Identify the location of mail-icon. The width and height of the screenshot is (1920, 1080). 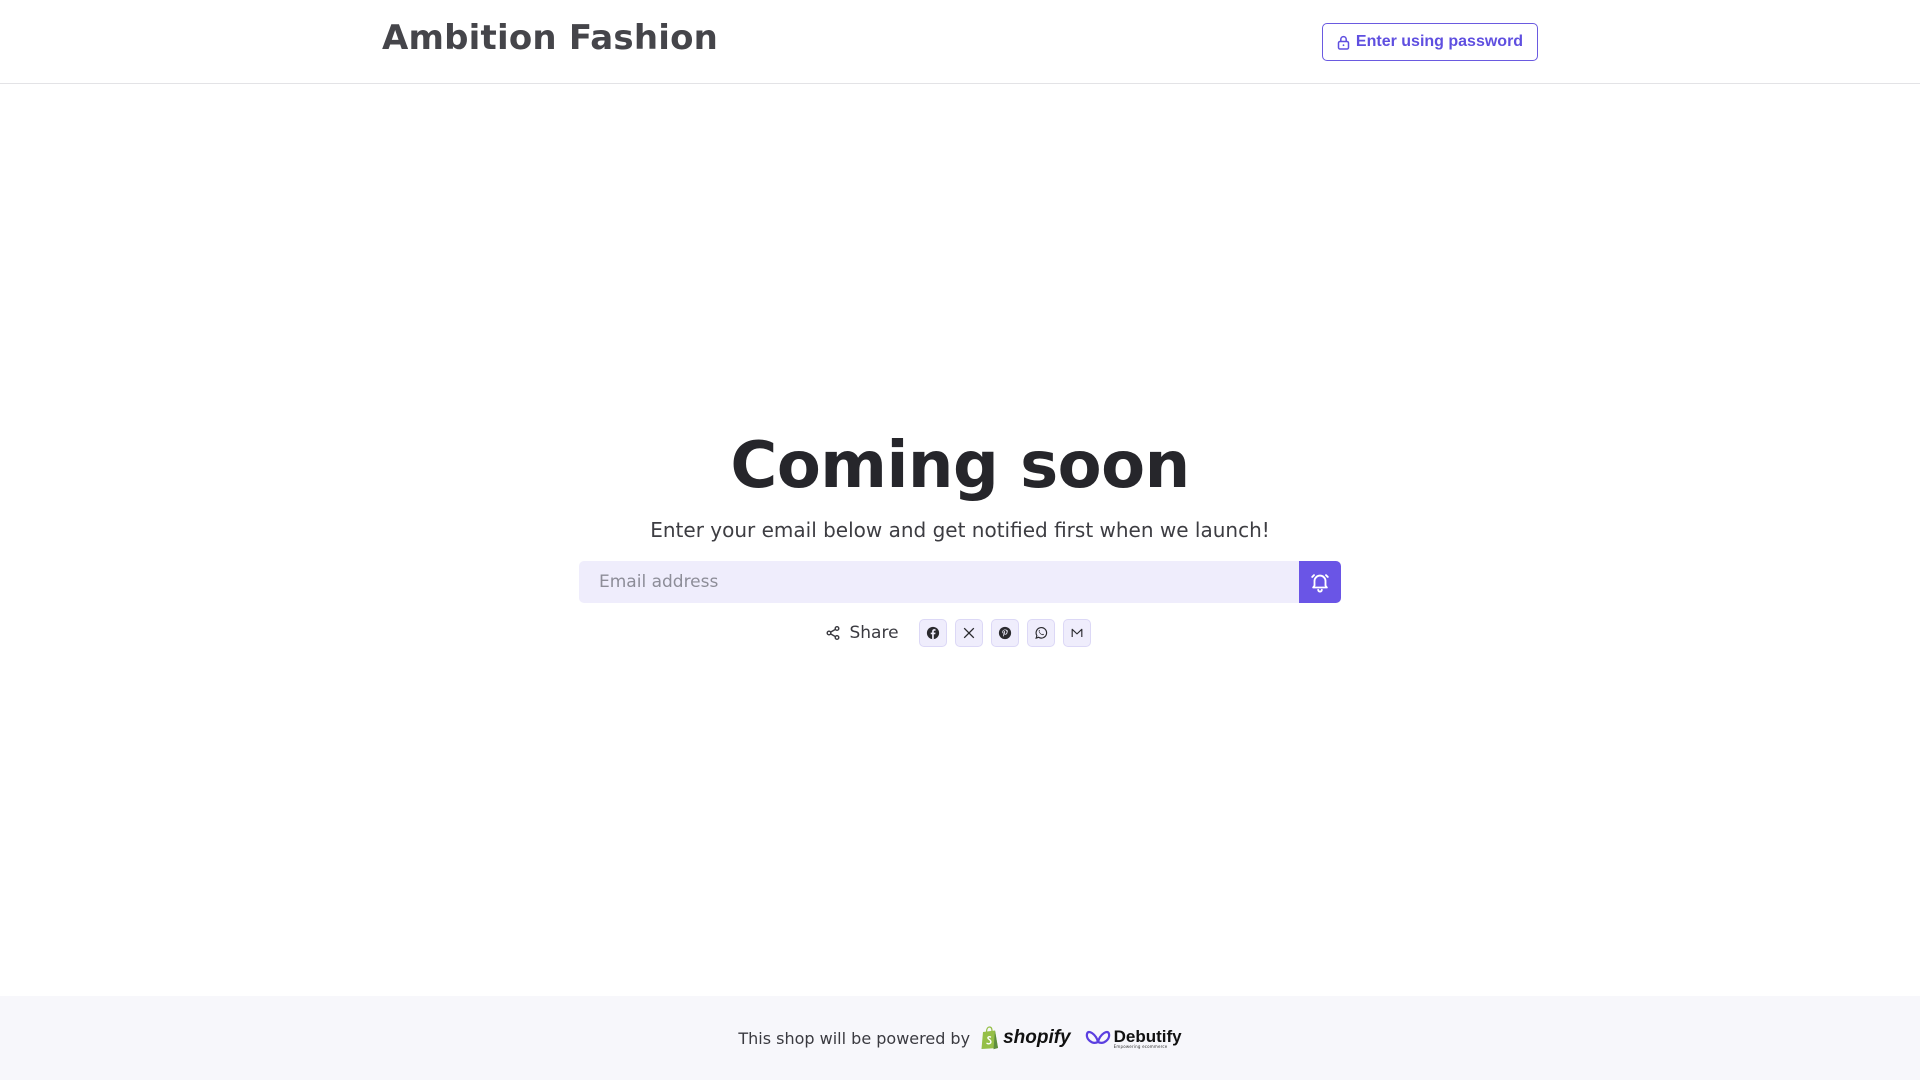
(1076, 632).